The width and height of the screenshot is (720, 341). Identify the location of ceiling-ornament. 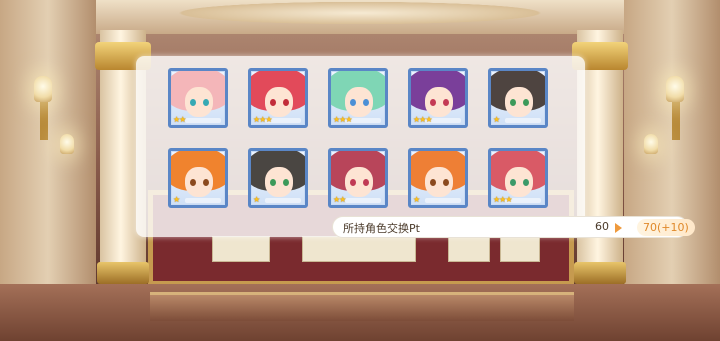
(360, 13).